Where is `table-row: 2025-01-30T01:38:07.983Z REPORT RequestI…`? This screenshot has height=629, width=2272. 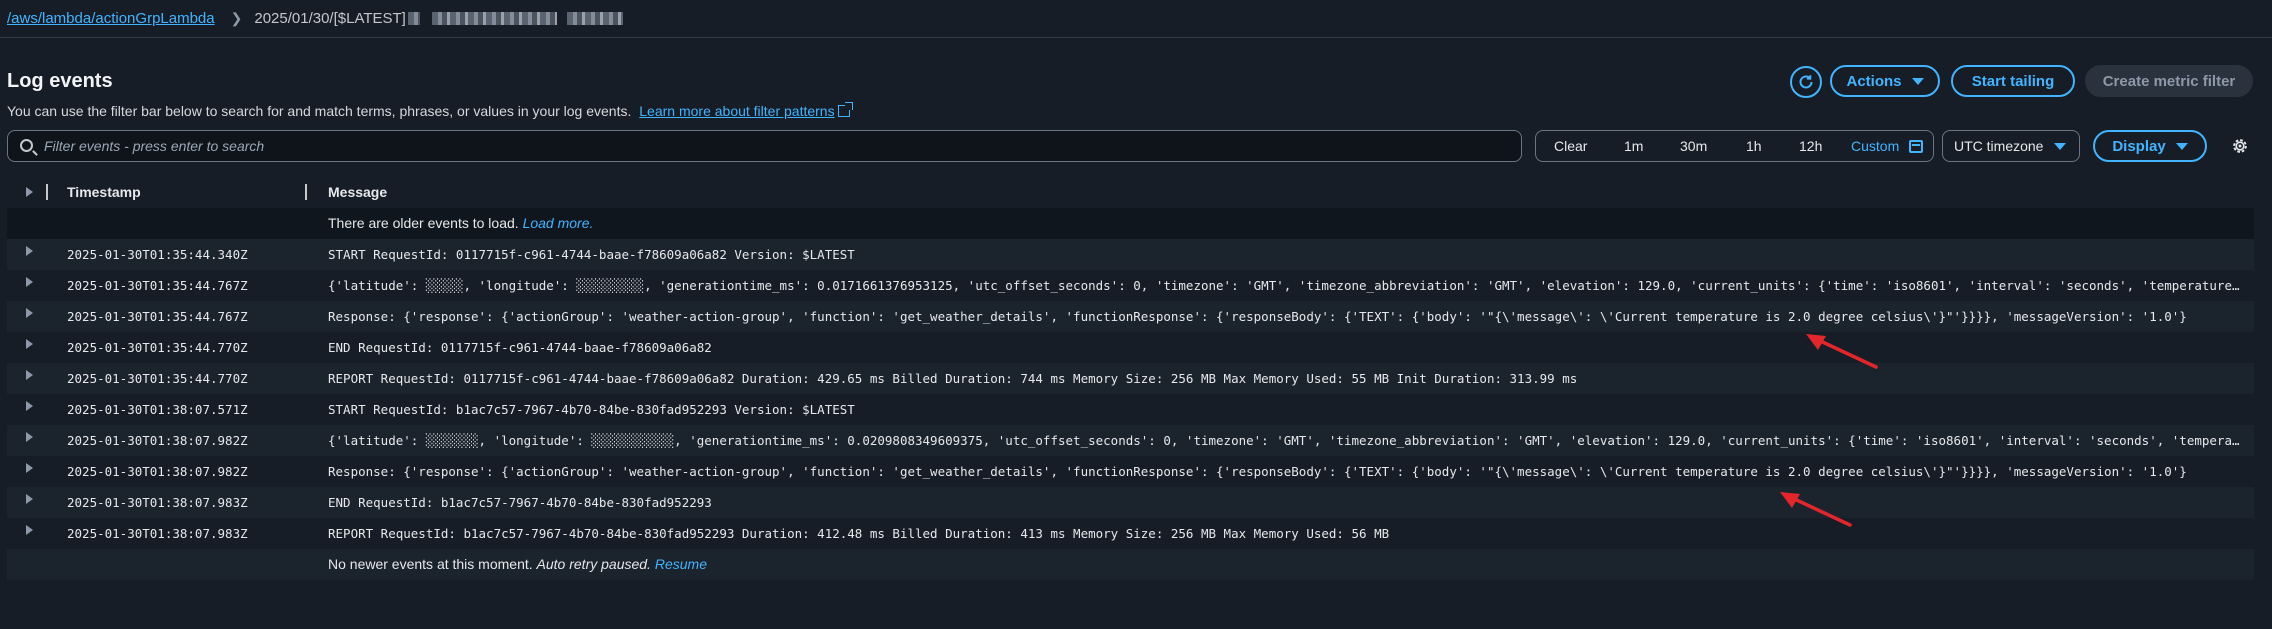
table-row: 2025-01-30T01:38:07.983Z REPORT RequestI… is located at coordinates (1130, 533).